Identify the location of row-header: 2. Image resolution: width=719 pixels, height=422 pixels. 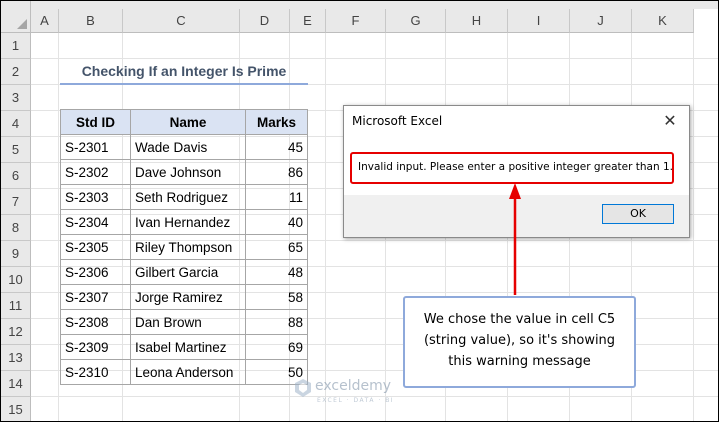
(16, 72).